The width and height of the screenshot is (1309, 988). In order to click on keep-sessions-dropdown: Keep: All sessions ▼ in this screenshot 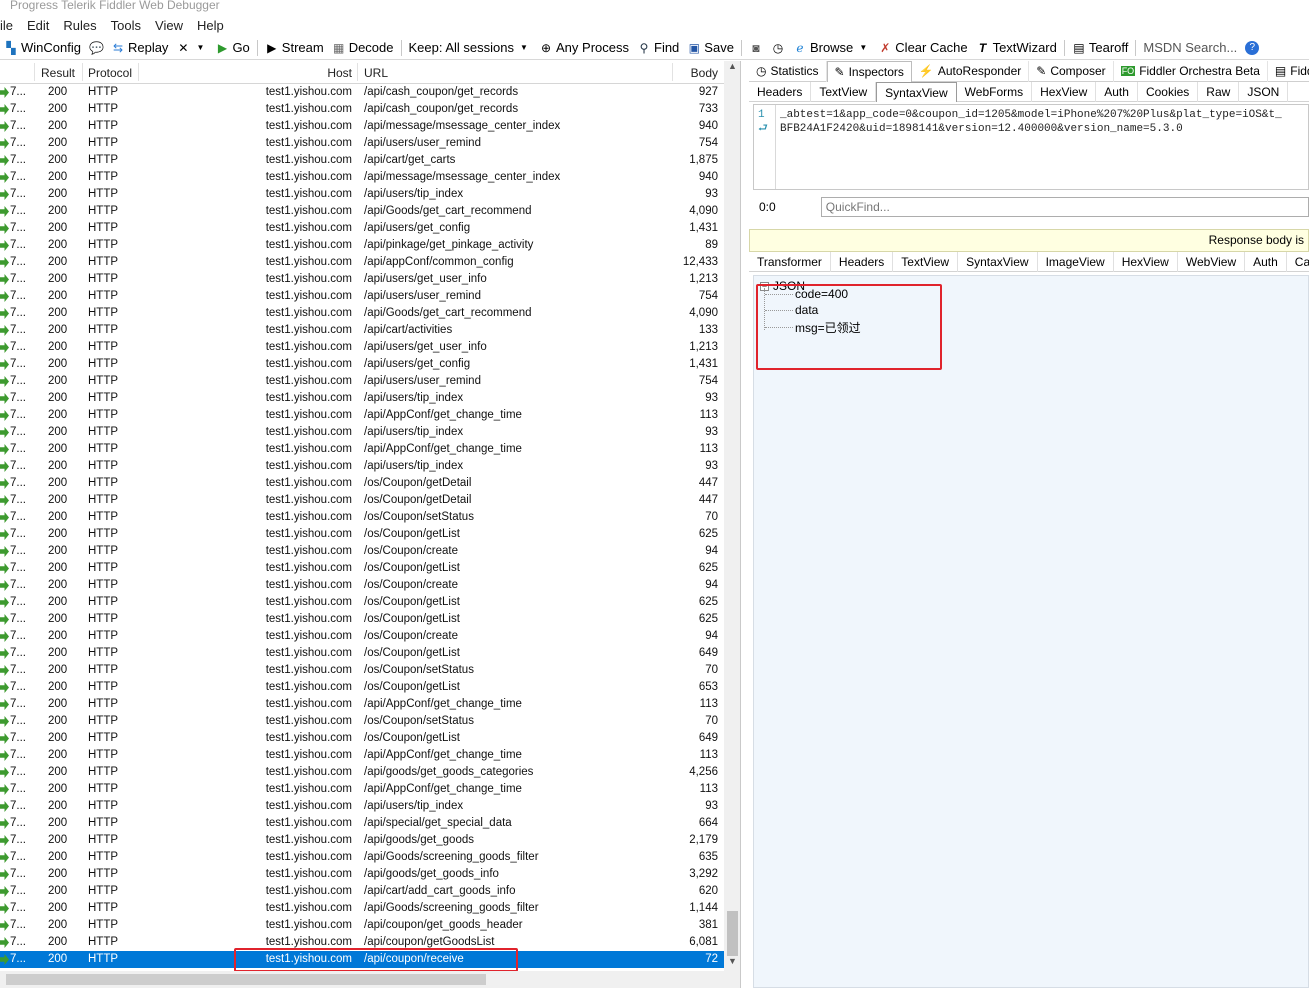, I will do `click(470, 47)`.